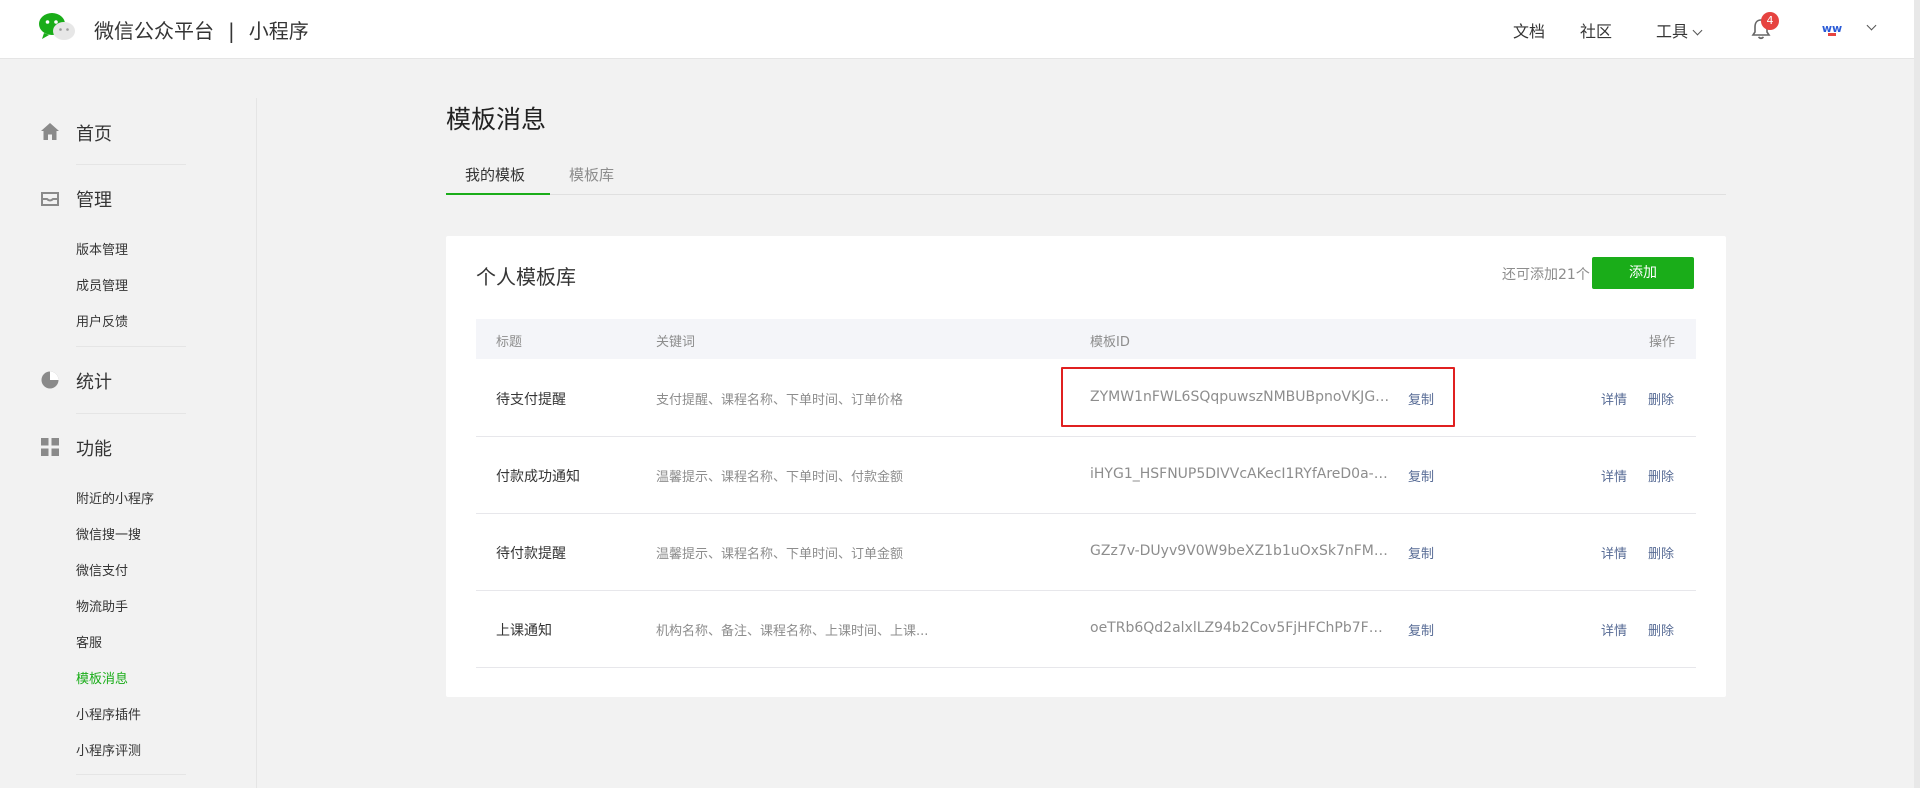 Image resolution: width=1920 pixels, height=788 pixels. I want to click on nav-tools: 工具, so click(1679, 30).